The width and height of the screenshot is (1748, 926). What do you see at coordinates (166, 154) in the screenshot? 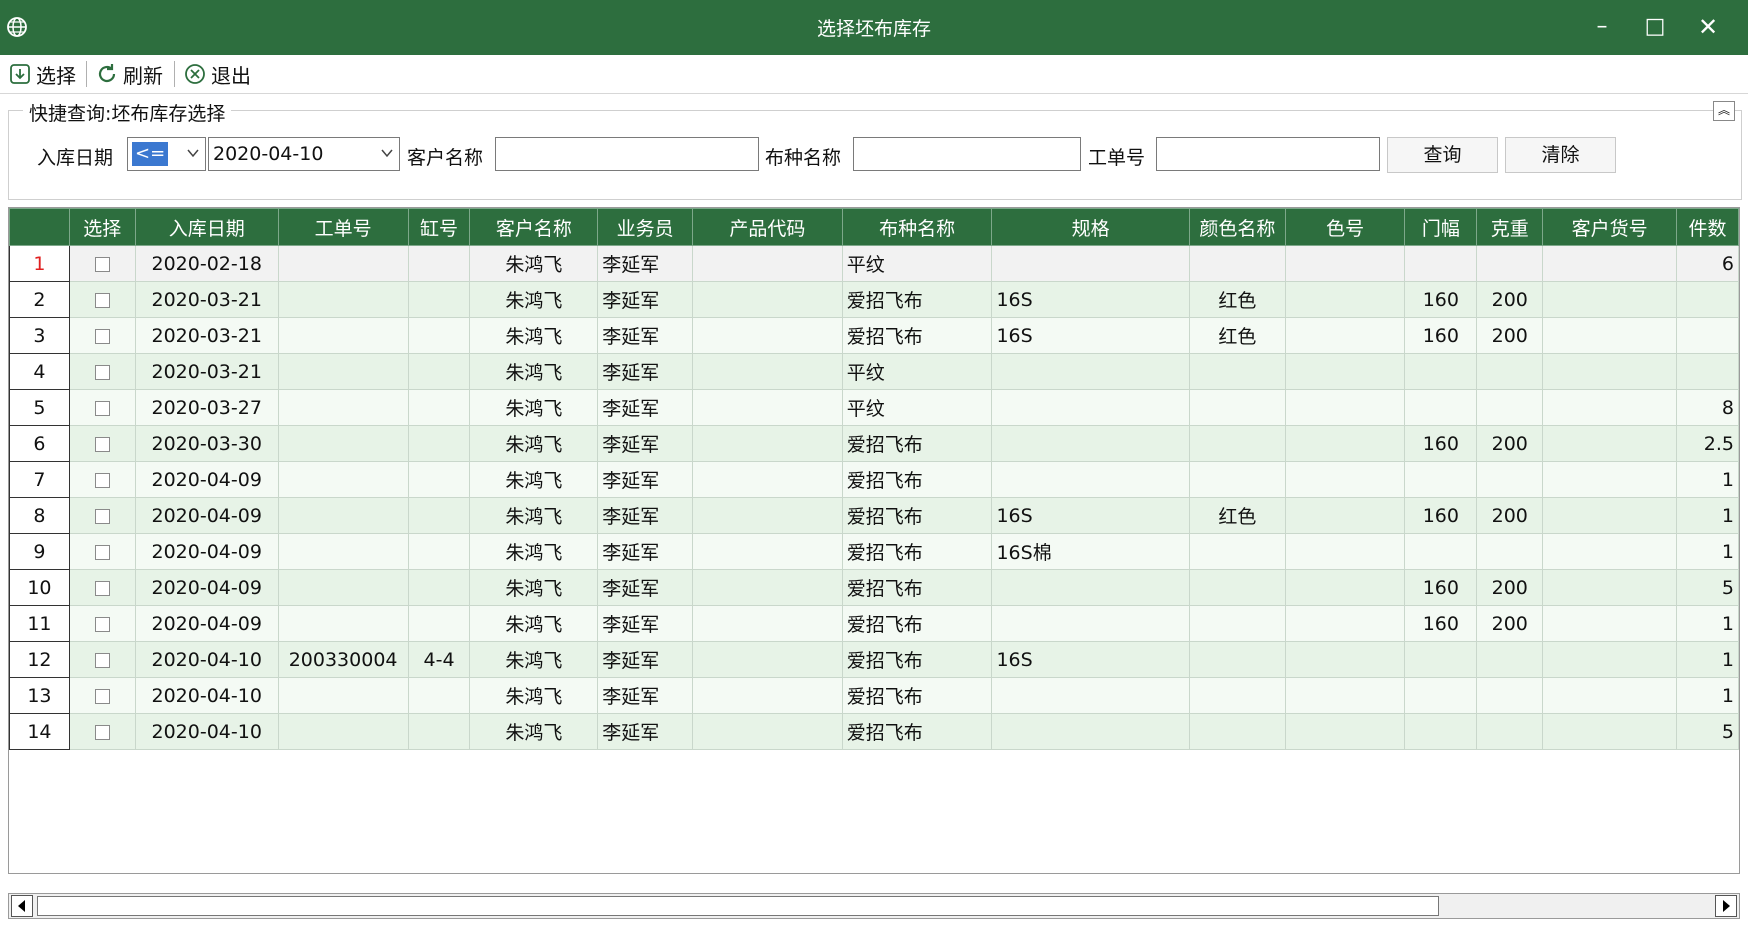
I see `date-operator-select: <=` at bounding box center [166, 154].